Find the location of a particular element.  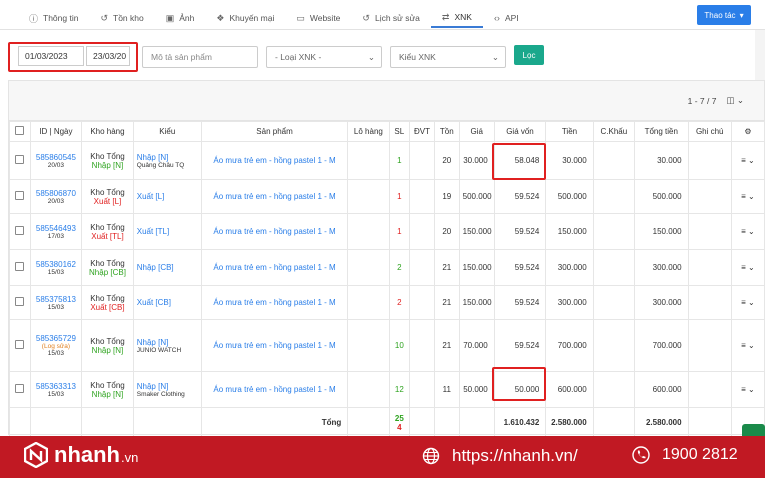

order-id-link: 585365729 is located at coordinates (56, 338).